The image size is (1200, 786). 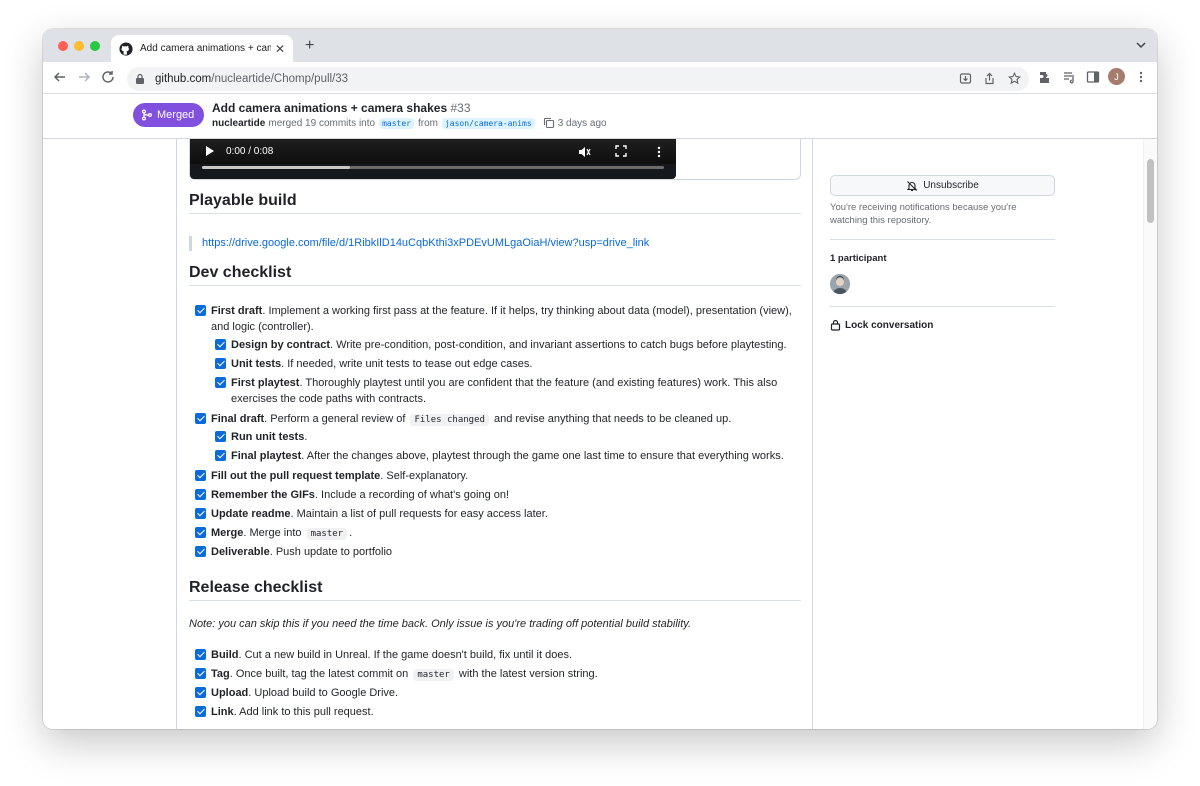 What do you see at coordinates (95, 46) in the screenshot?
I see `zoom-window-button` at bounding box center [95, 46].